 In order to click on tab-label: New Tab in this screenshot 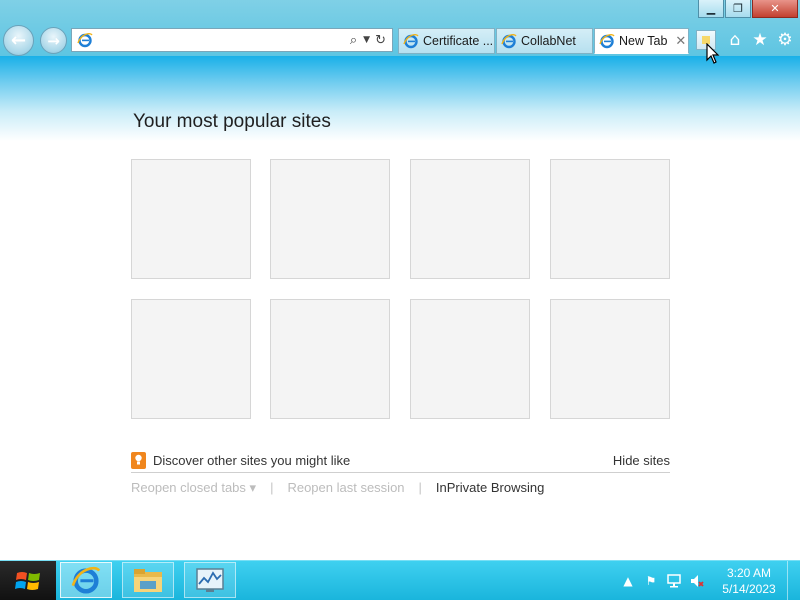, I will do `click(643, 41)`.